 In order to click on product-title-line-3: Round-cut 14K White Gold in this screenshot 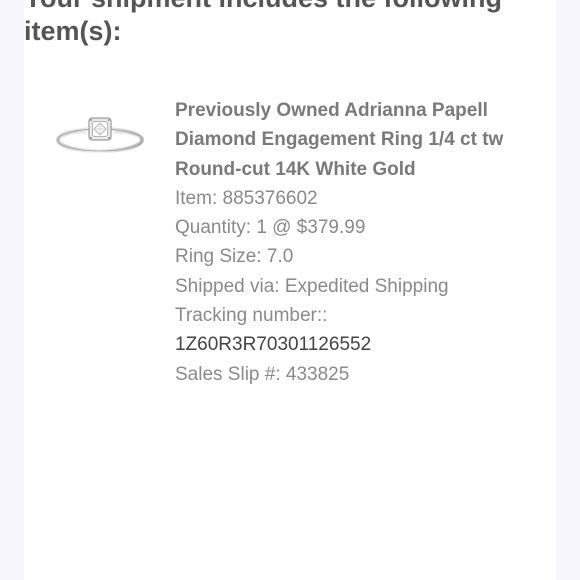, I will do `click(355, 169)`.